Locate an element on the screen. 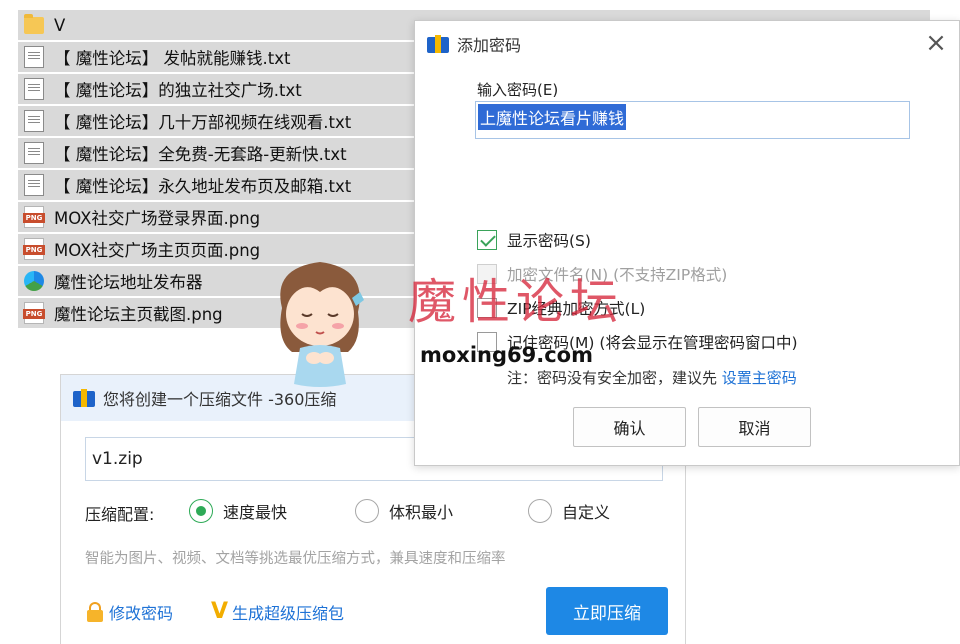  super-pack-v-icon: V is located at coordinates (220, 611).